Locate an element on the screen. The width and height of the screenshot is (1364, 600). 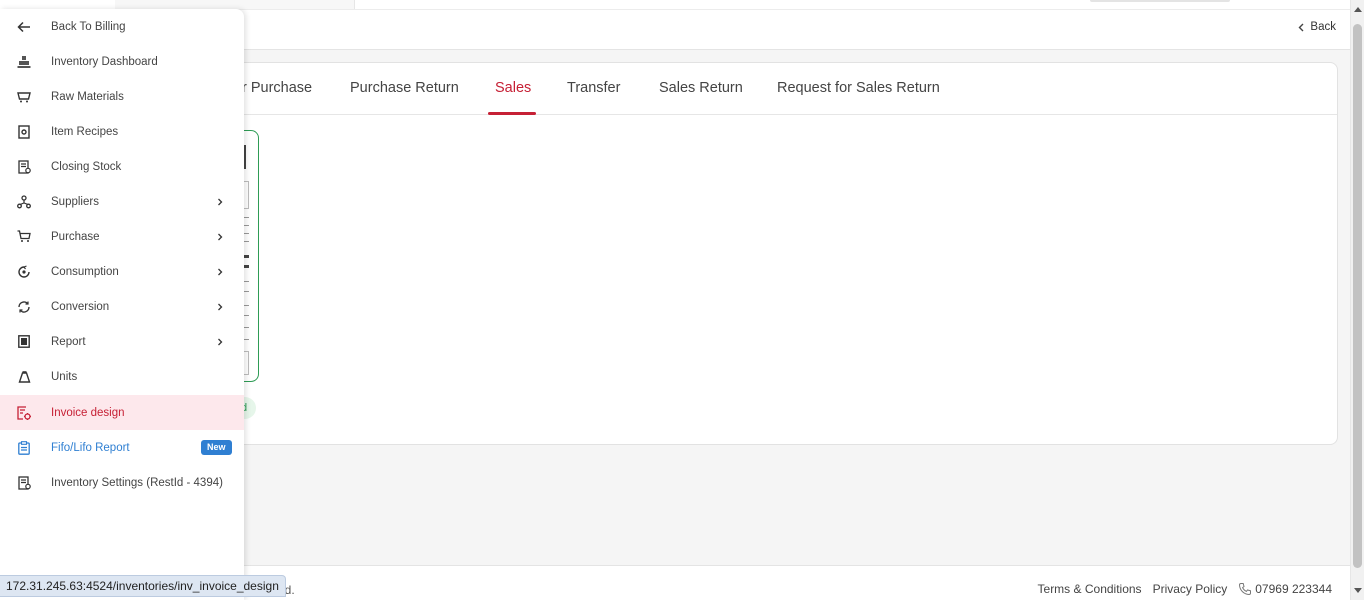
phone-icon is located at coordinates (1245, 589).